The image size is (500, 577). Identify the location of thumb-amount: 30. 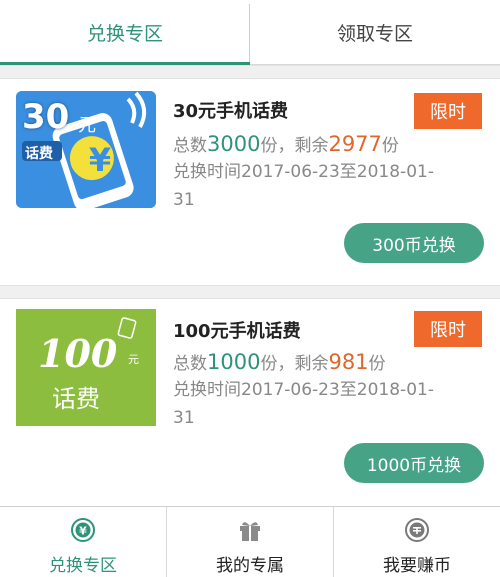
(46, 117).